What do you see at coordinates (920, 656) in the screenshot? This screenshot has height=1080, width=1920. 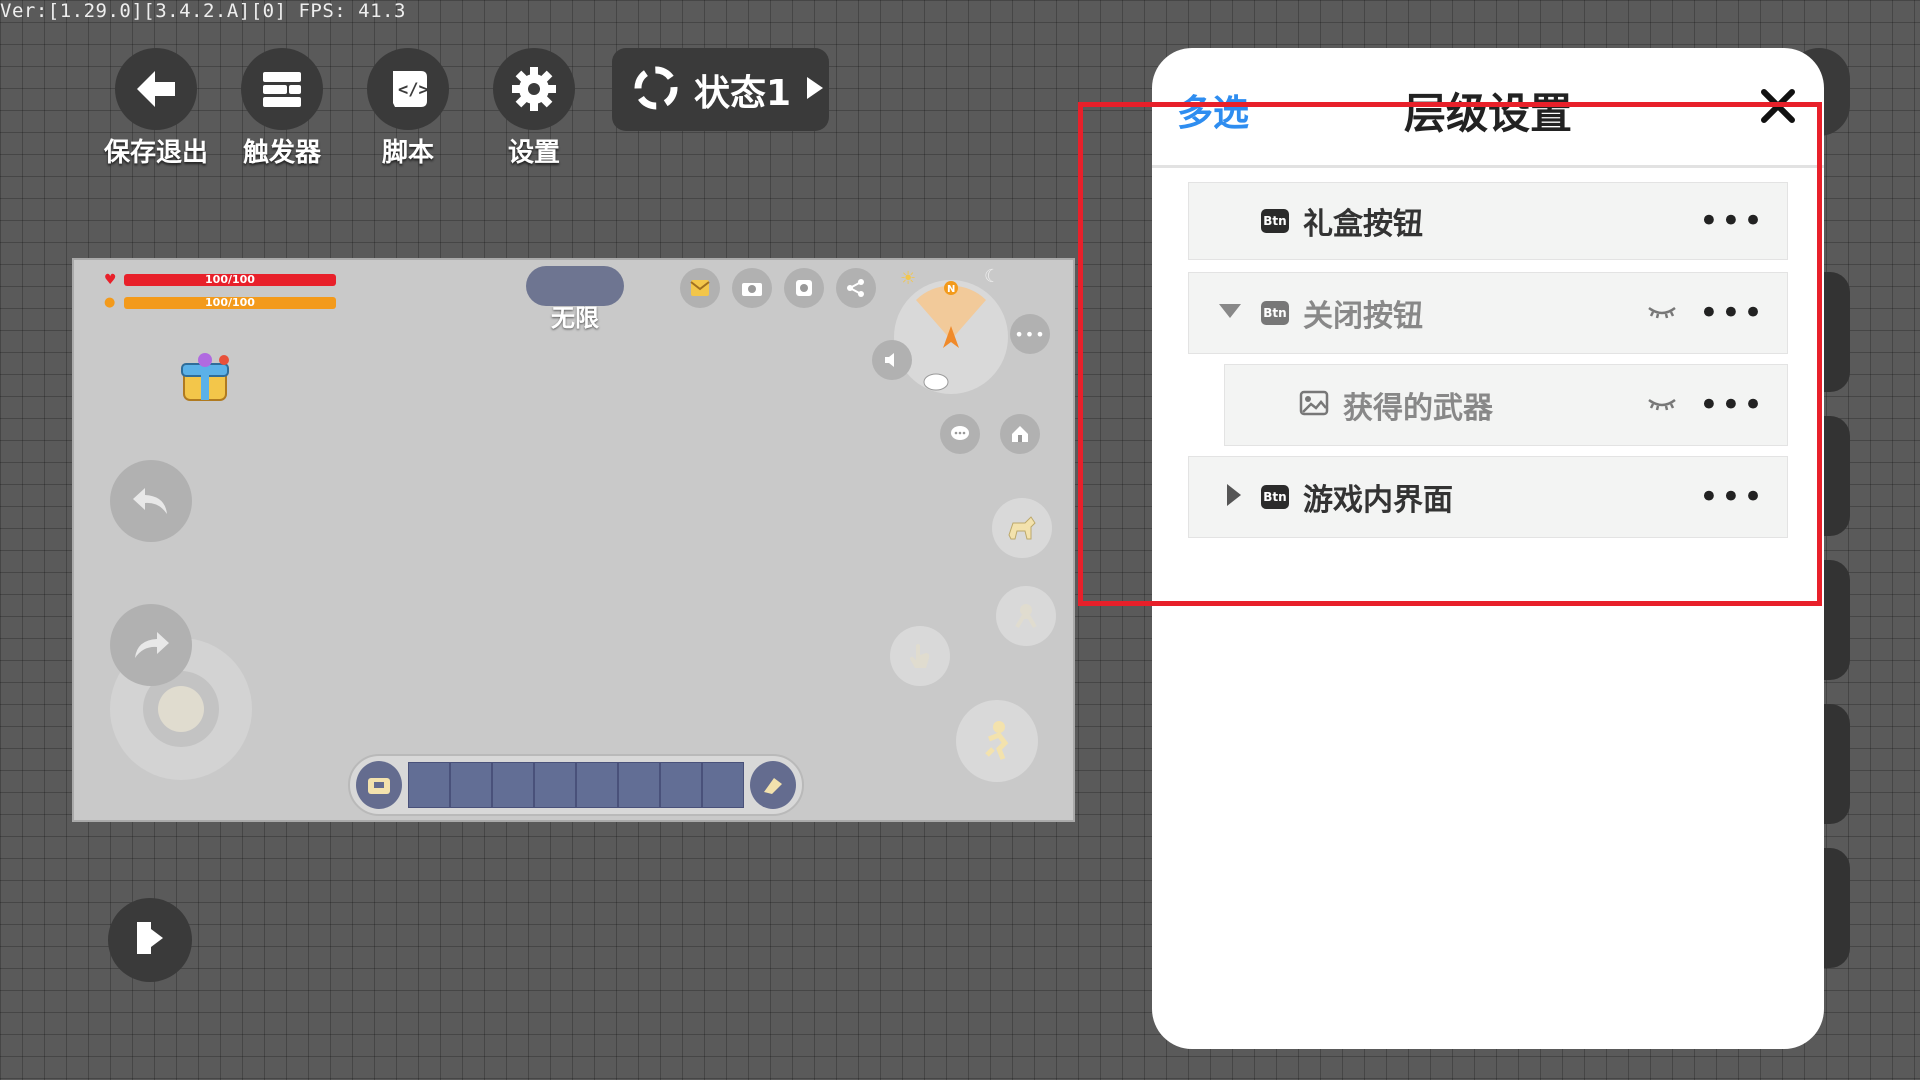 I see `interact-hand-icon` at bounding box center [920, 656].